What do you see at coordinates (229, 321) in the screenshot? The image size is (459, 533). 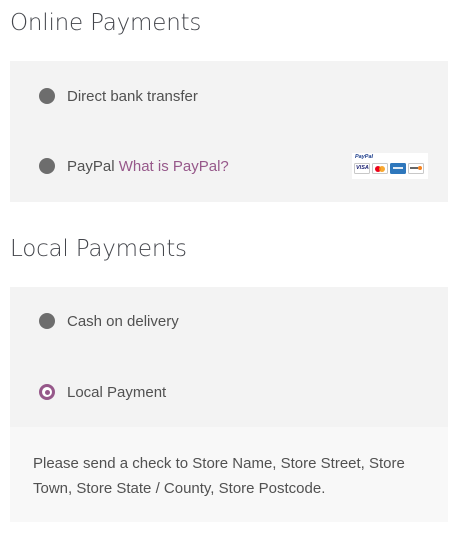 I see `payment-option-cash-on-delivery: Cash on delivery` at bounding box center [229, 321].